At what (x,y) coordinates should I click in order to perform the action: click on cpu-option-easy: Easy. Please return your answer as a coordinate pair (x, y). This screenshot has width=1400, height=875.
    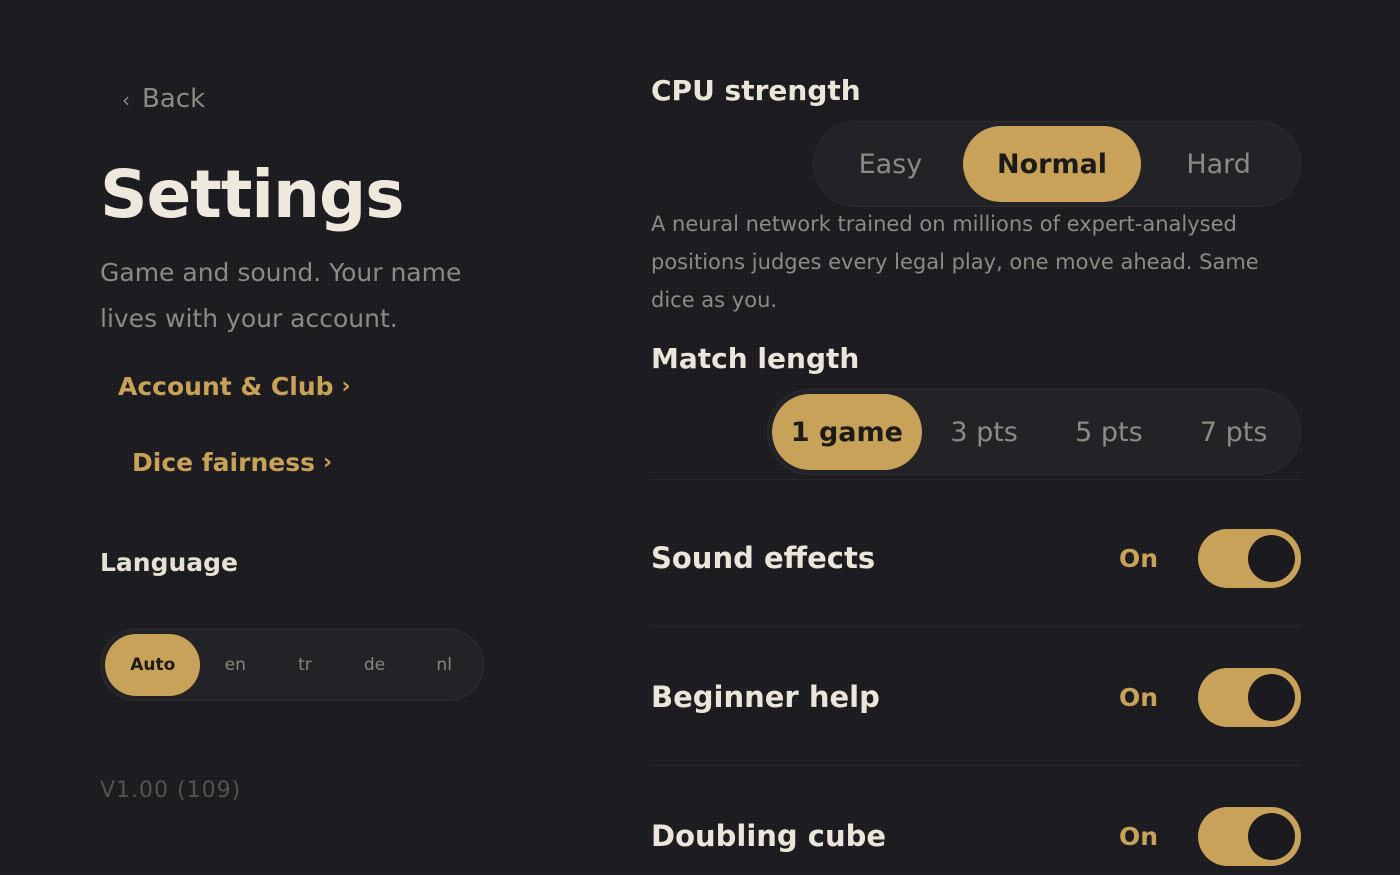
    Looking at the image, I should click on (890, 164).